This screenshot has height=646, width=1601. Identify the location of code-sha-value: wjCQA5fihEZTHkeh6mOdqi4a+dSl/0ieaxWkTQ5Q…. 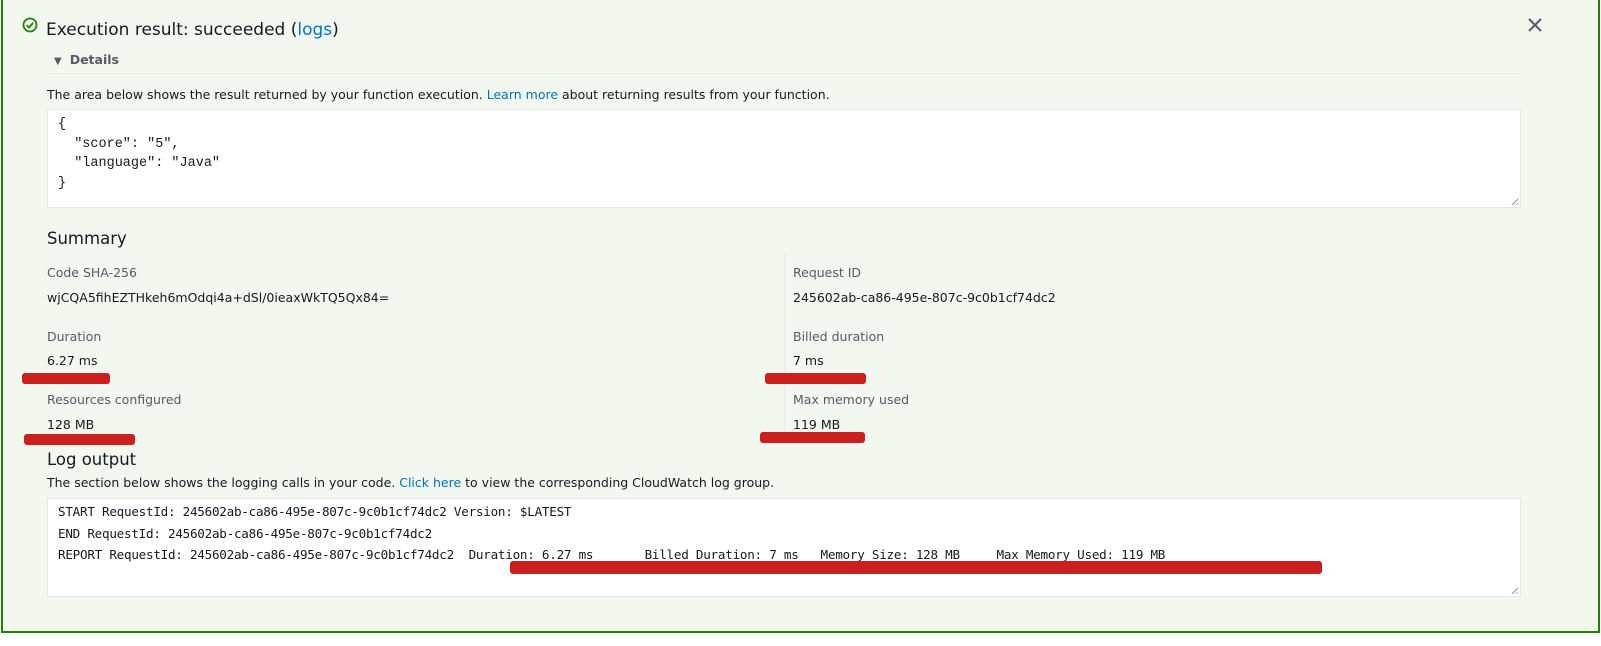
(218, 297).